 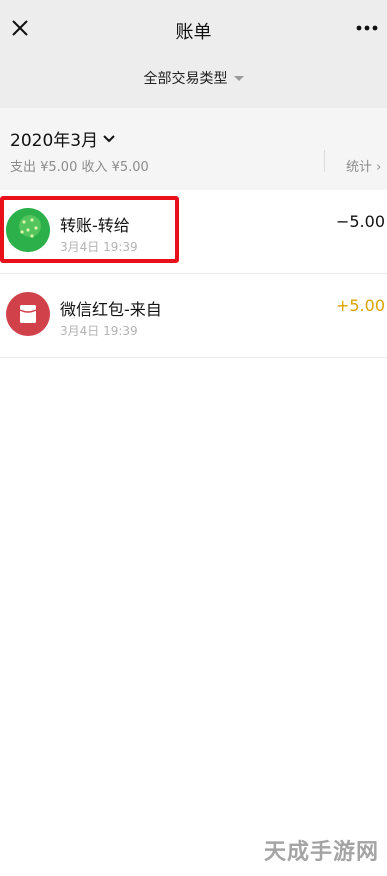 I want to click on transaction-amount: −5.00, so click(x=360, y=221).